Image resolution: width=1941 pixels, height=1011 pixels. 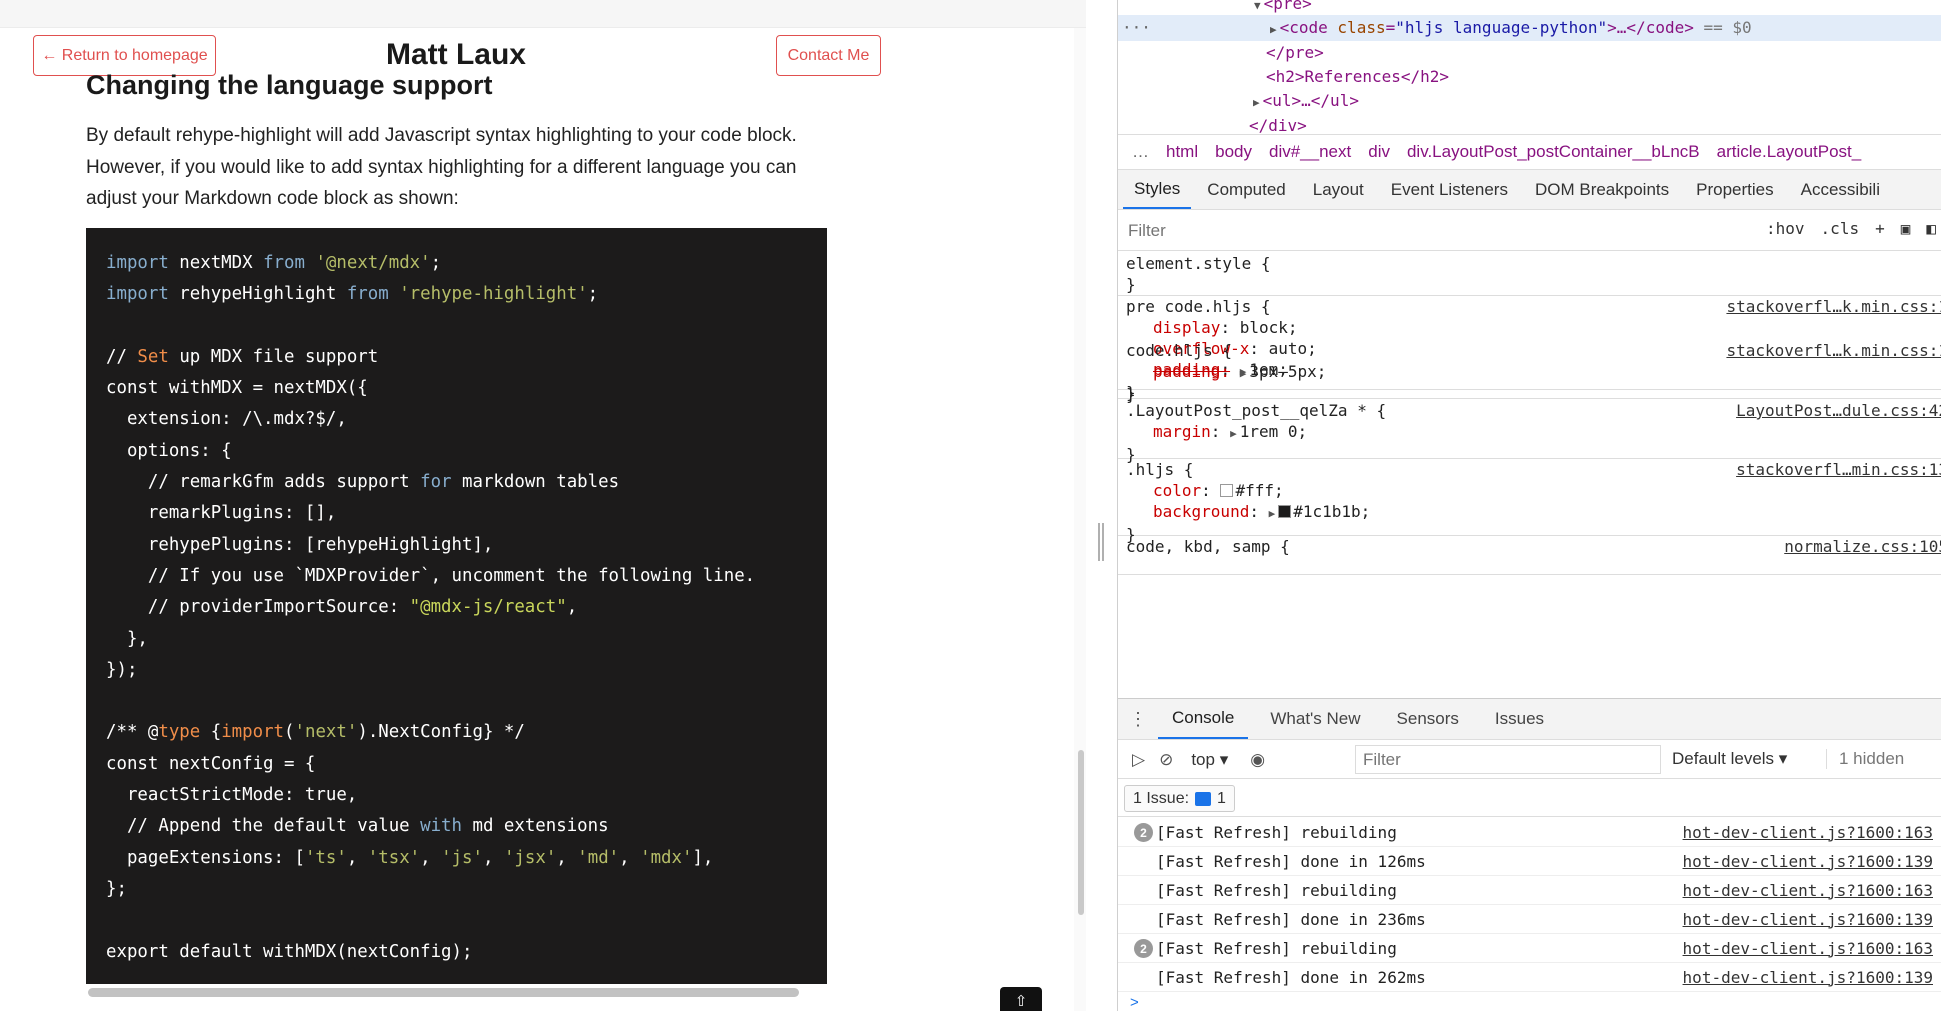 I want to click on paint-icon: ▣, so click(x=1906, y=228).